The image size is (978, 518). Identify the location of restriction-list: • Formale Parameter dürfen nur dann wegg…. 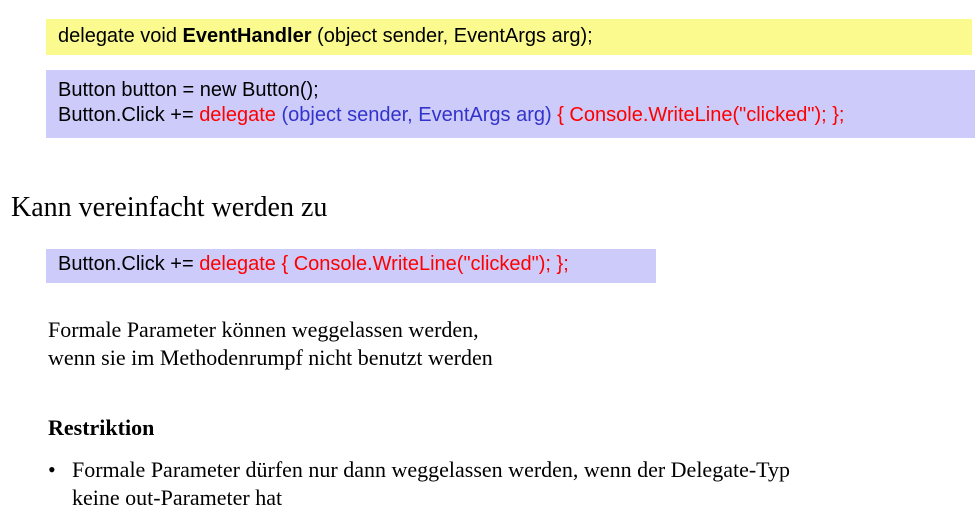
(419, 484).